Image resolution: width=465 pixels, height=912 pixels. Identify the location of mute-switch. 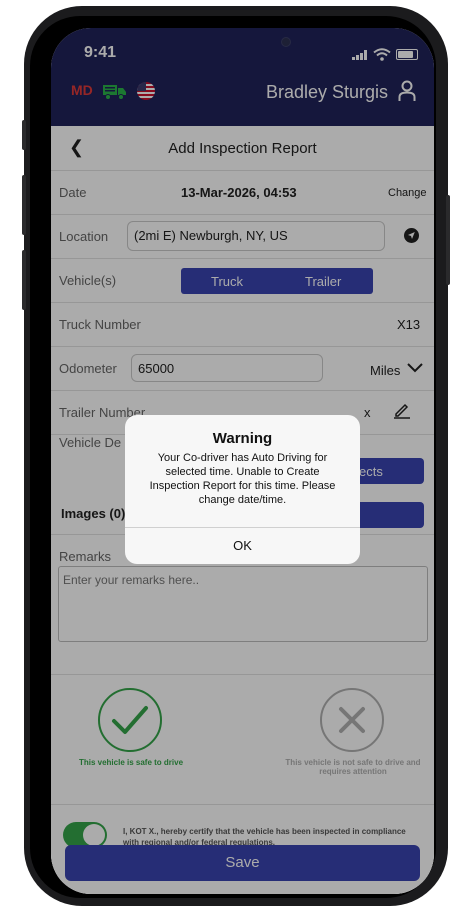
(24, 135).